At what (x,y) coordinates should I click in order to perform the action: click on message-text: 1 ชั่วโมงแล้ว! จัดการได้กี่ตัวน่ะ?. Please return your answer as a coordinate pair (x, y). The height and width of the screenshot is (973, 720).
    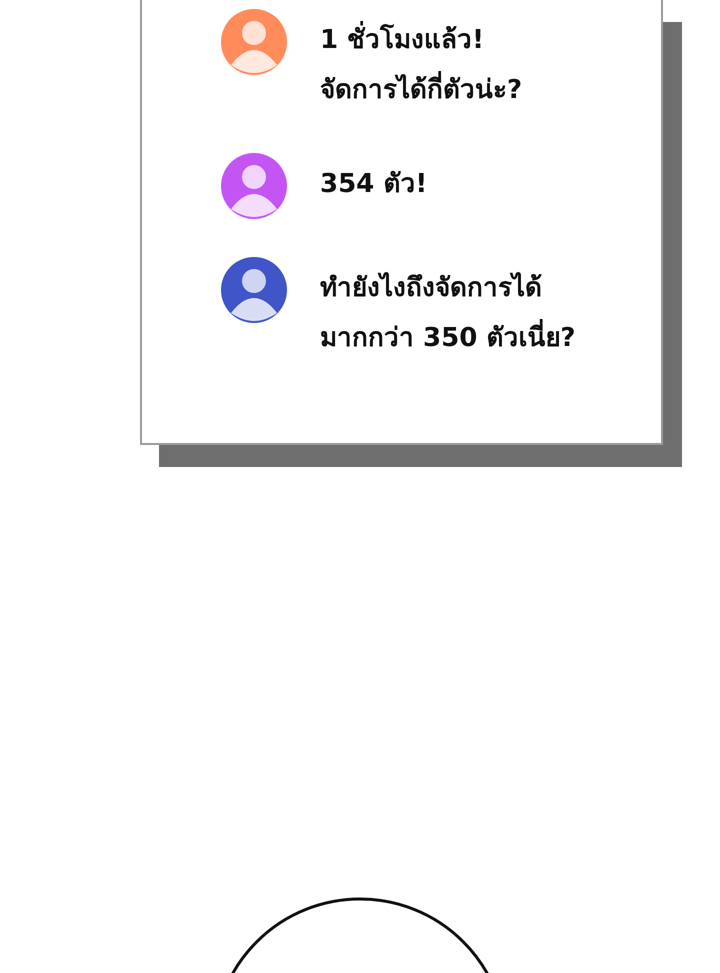
    Looking at the image, I should click on (421, 65).